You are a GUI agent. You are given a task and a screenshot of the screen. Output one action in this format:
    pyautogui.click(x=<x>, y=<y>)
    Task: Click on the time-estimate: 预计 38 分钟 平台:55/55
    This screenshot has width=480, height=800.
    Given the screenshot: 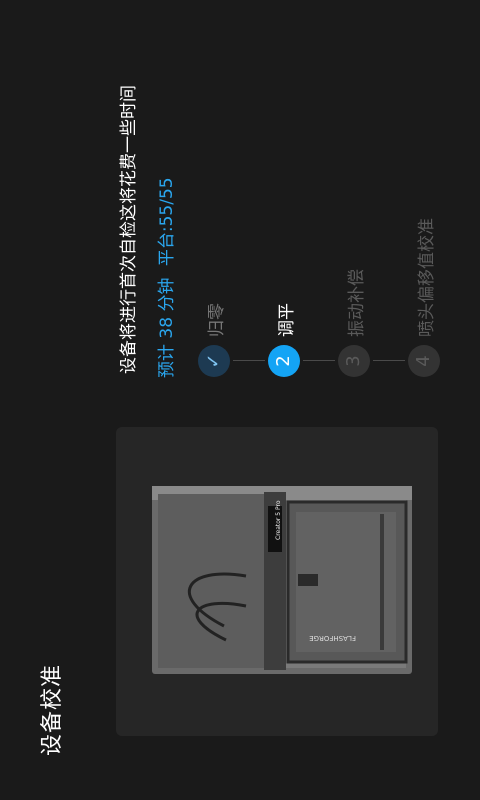 What is the action you would take?
    pyautogui.click(x=164, y=274)
    